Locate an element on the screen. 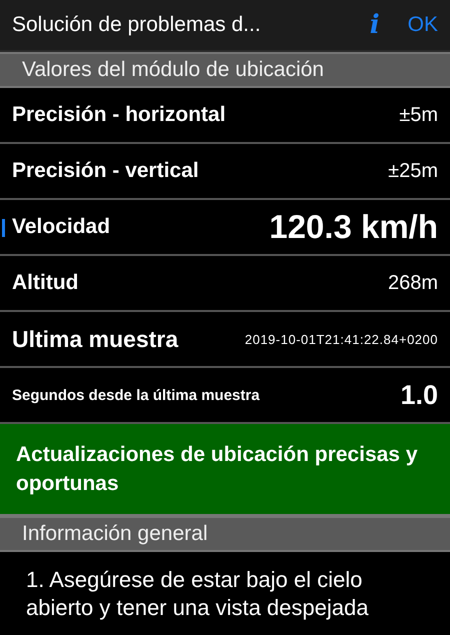 The height and width of the screenshot is (635, 450). row-value: ±25m is located at coordinates (413, 171).